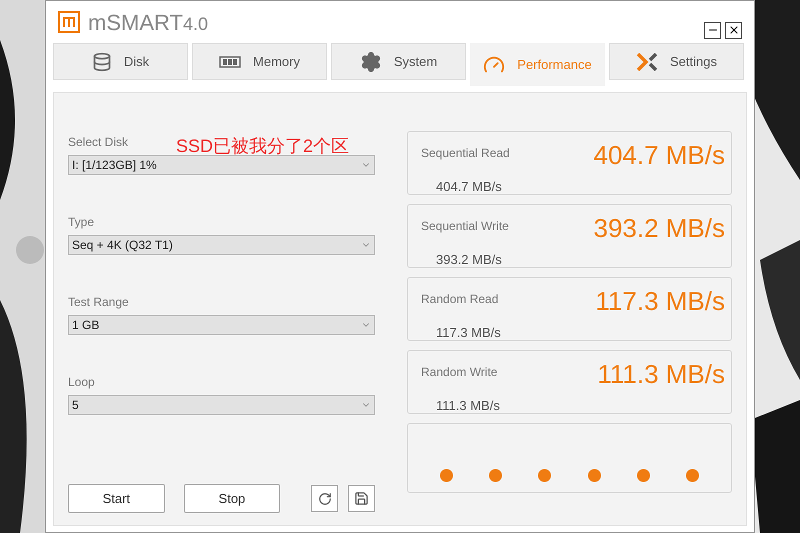 The height and width of the screenshot is (533, 800). Describe the element at coordinates (221, 405) in the screenshot. I see `dropdown: 5` at that location.